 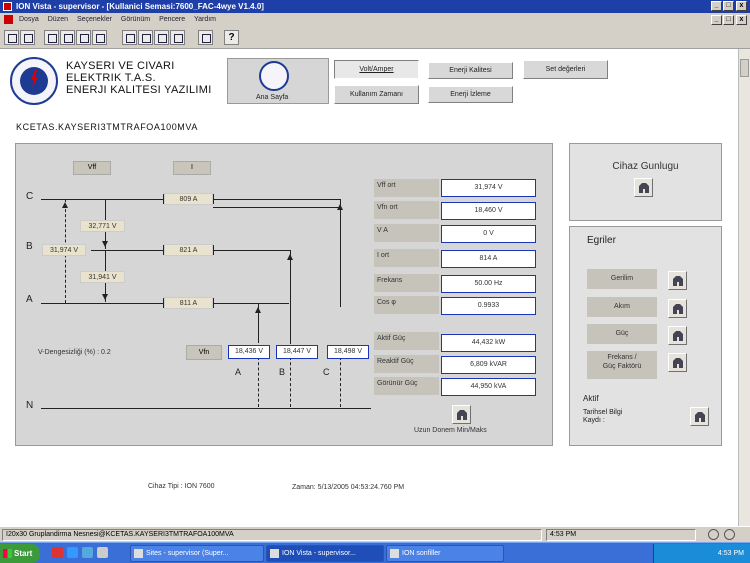 What do you see at coordinates (645, 166) in the screenshot?
I see `device-log-title: Cihaz Gunlugu` at bounding box center [645, 166].